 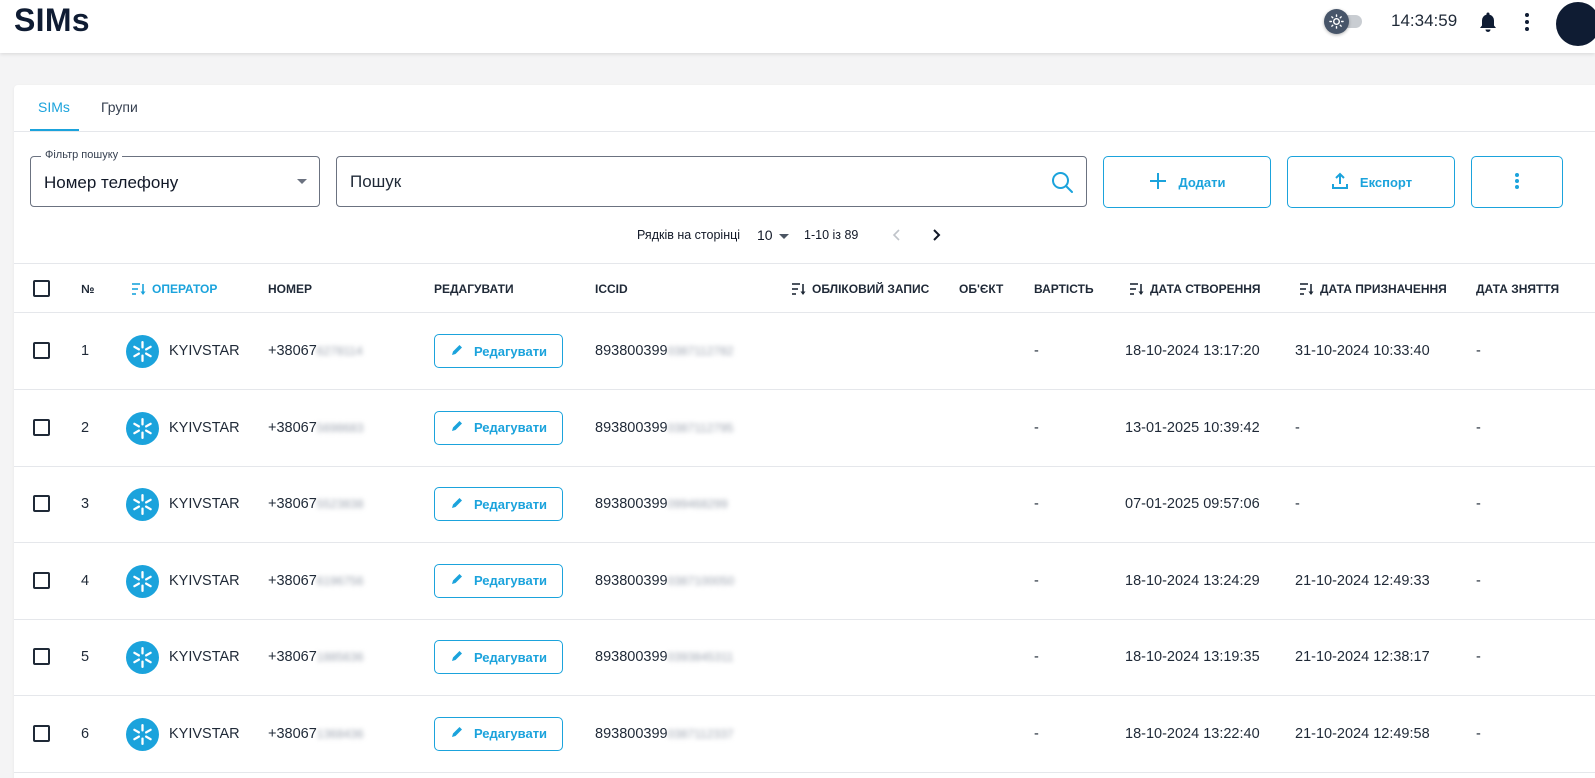 What do you see at coordinates (1344, 21) in the screenshot?
I see `theme-toggle` at bounding box center [1344, 21].